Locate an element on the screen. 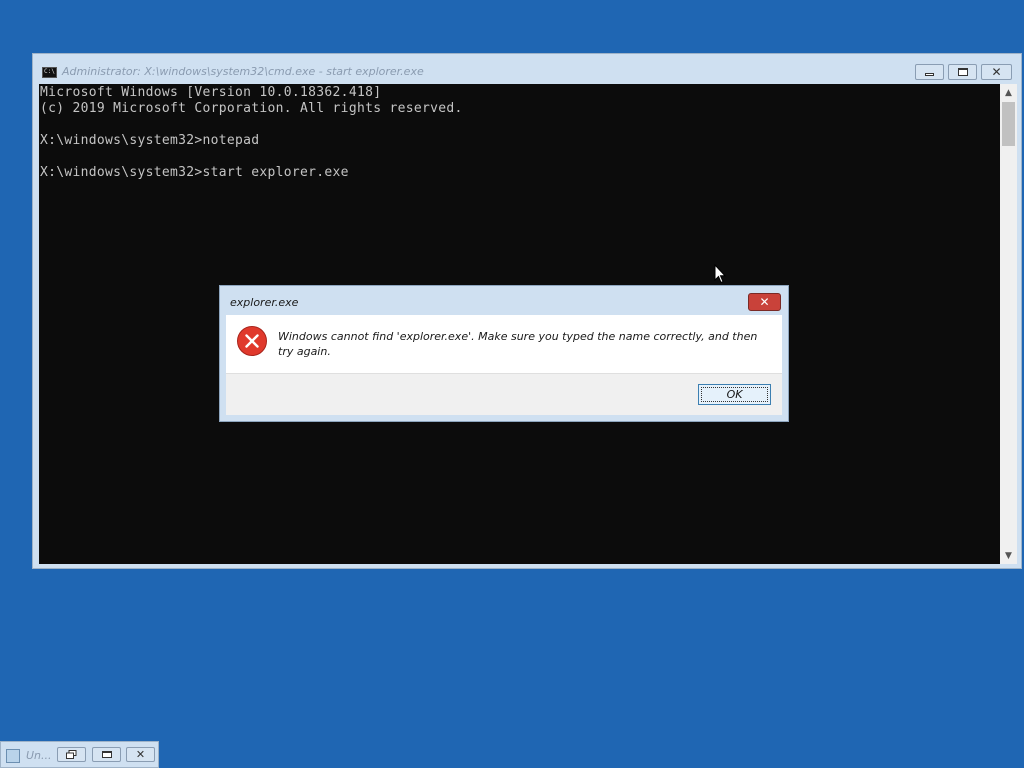 This screenshot has height=768, width=1024. notepad-icon is located at coordinates (13, 756).